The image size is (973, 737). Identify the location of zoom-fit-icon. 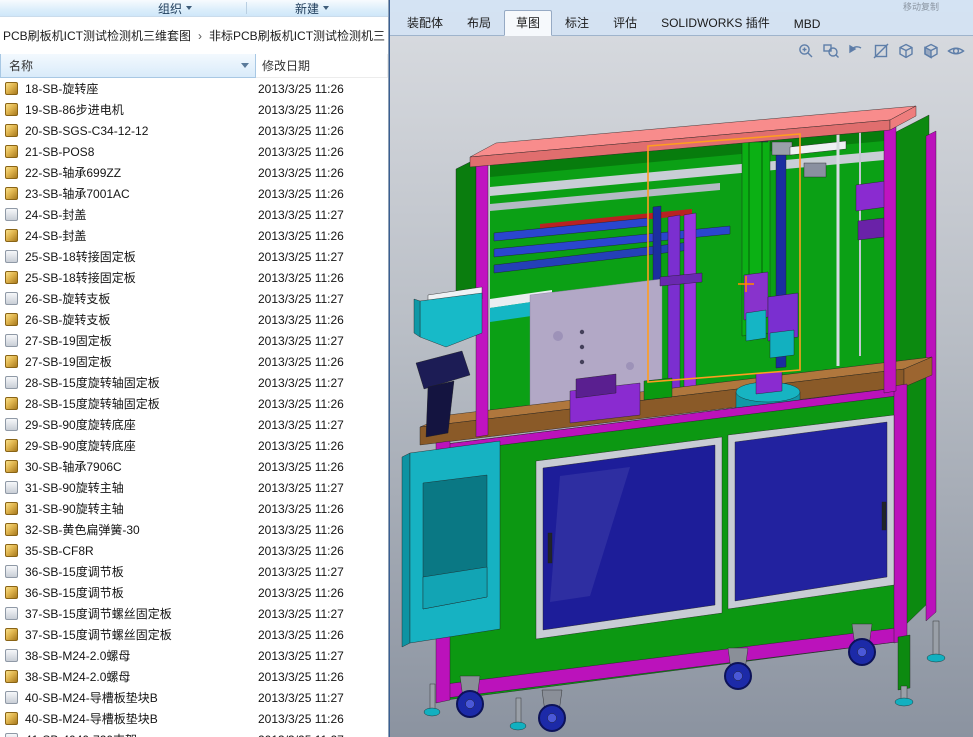
(806, 51).